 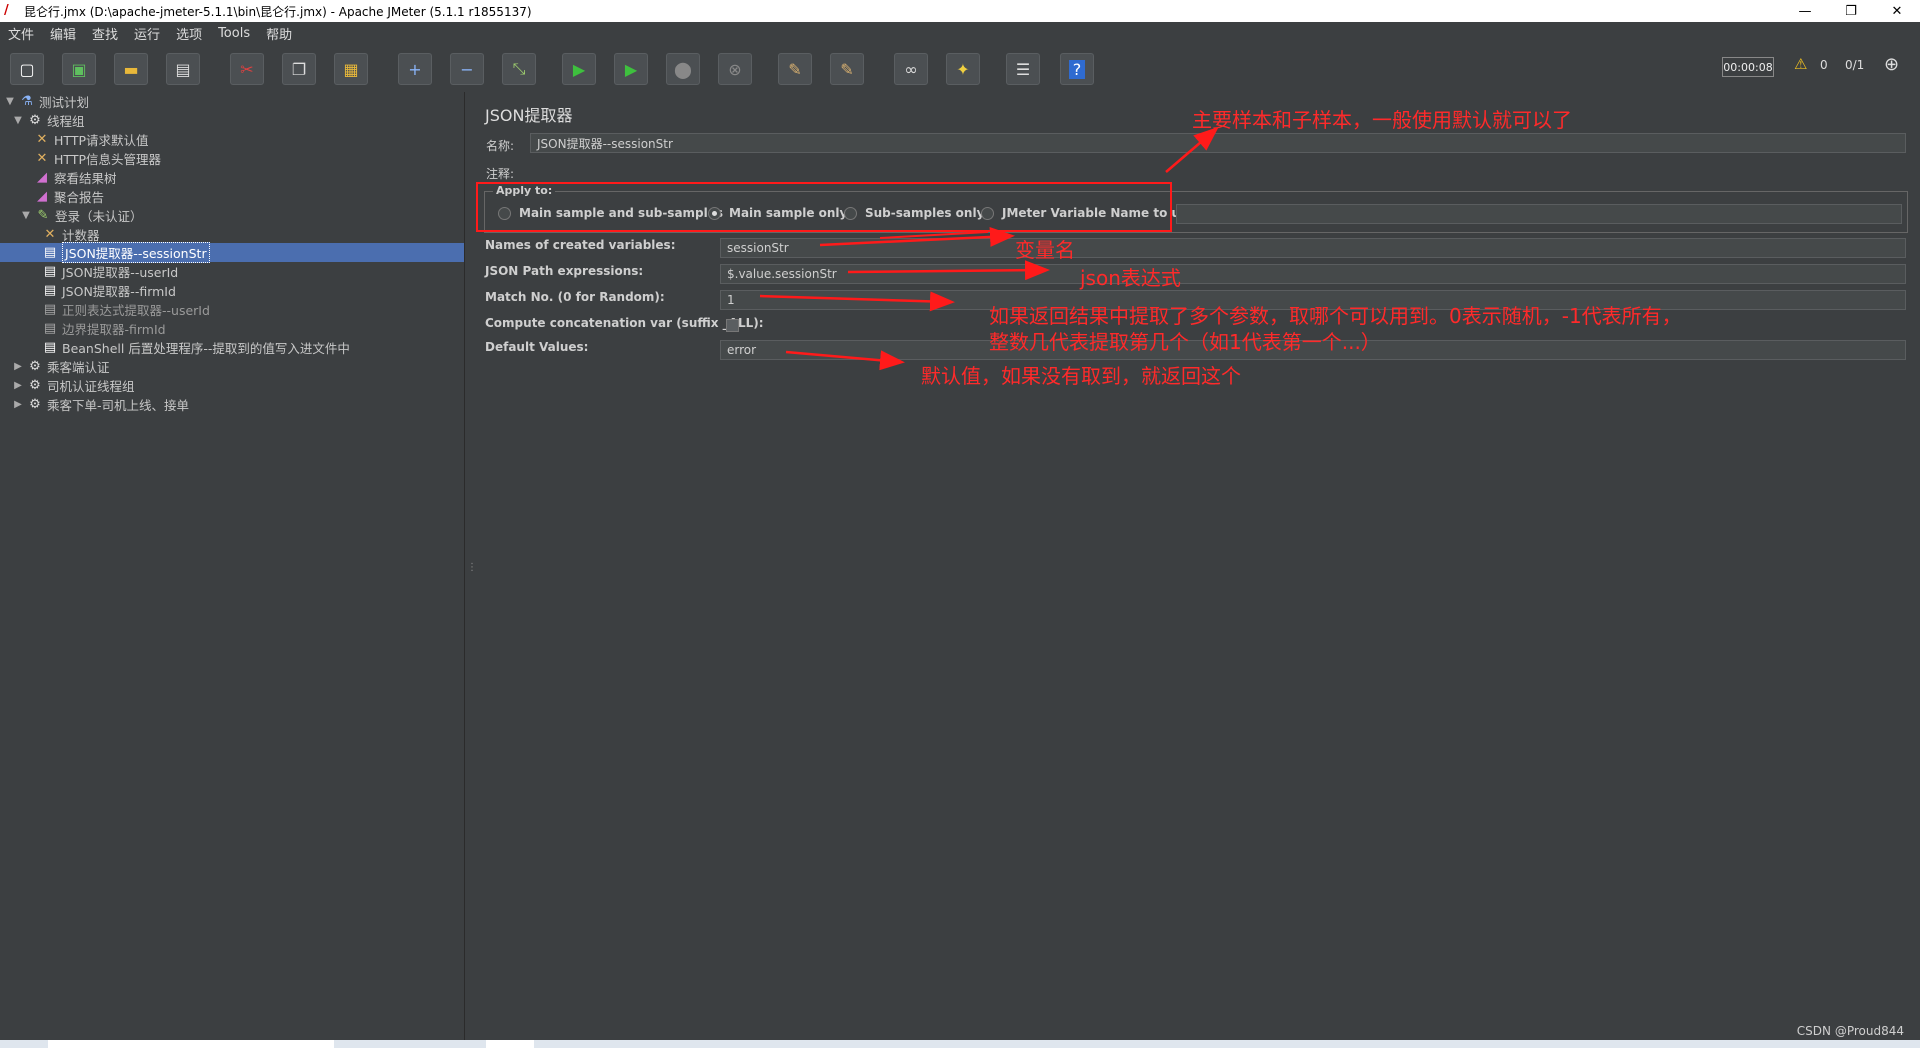 What do you see at coordinates (1192, 149) in the screenshot?
I see `arrow-apply-to` at bounding box center [1192, 149].